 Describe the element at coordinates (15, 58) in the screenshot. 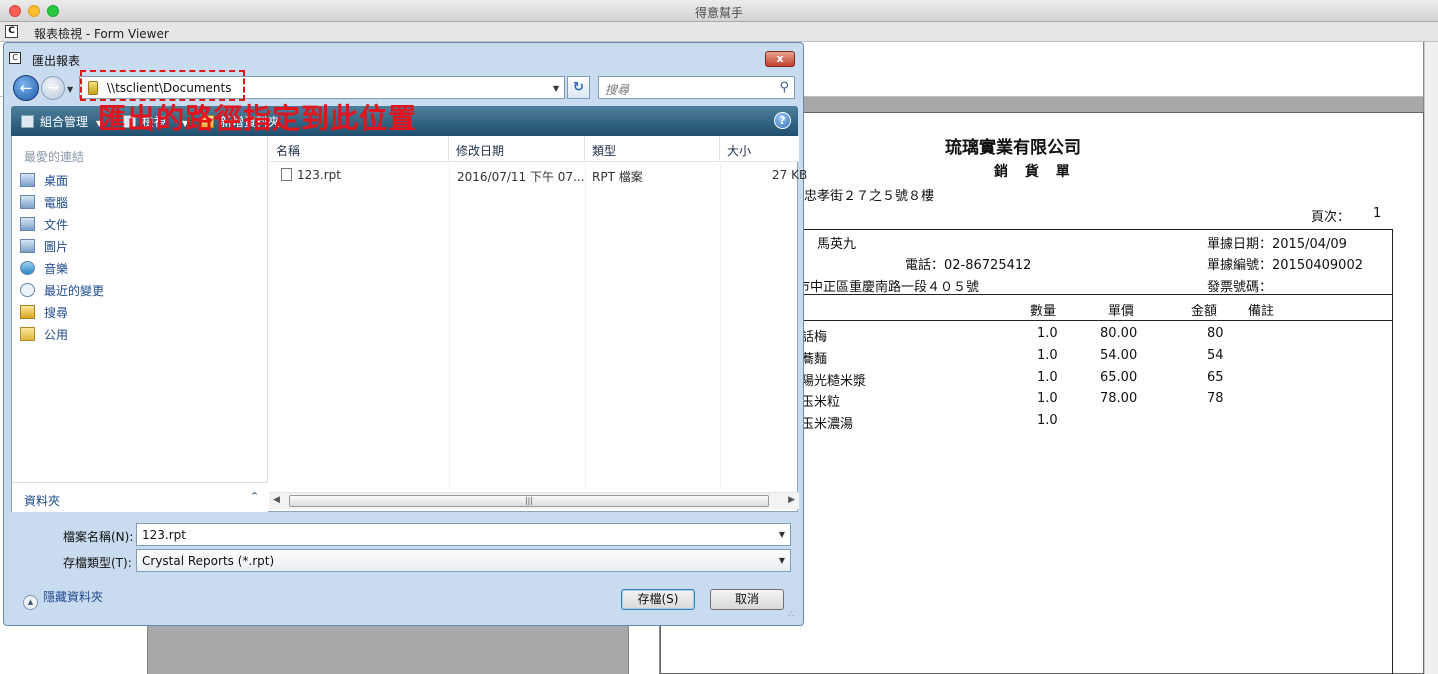

I see `dialog-app-icon: C` at that location.